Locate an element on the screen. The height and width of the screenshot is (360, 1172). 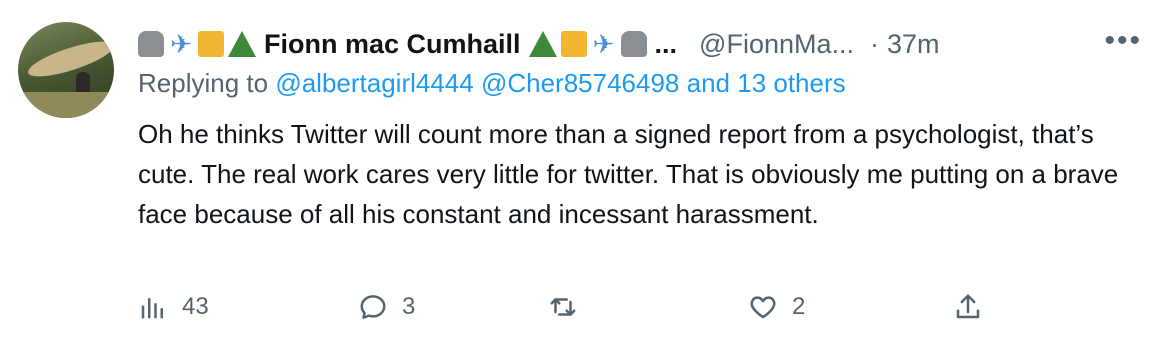
avatar-canoe is located at coordinates (69, 59).